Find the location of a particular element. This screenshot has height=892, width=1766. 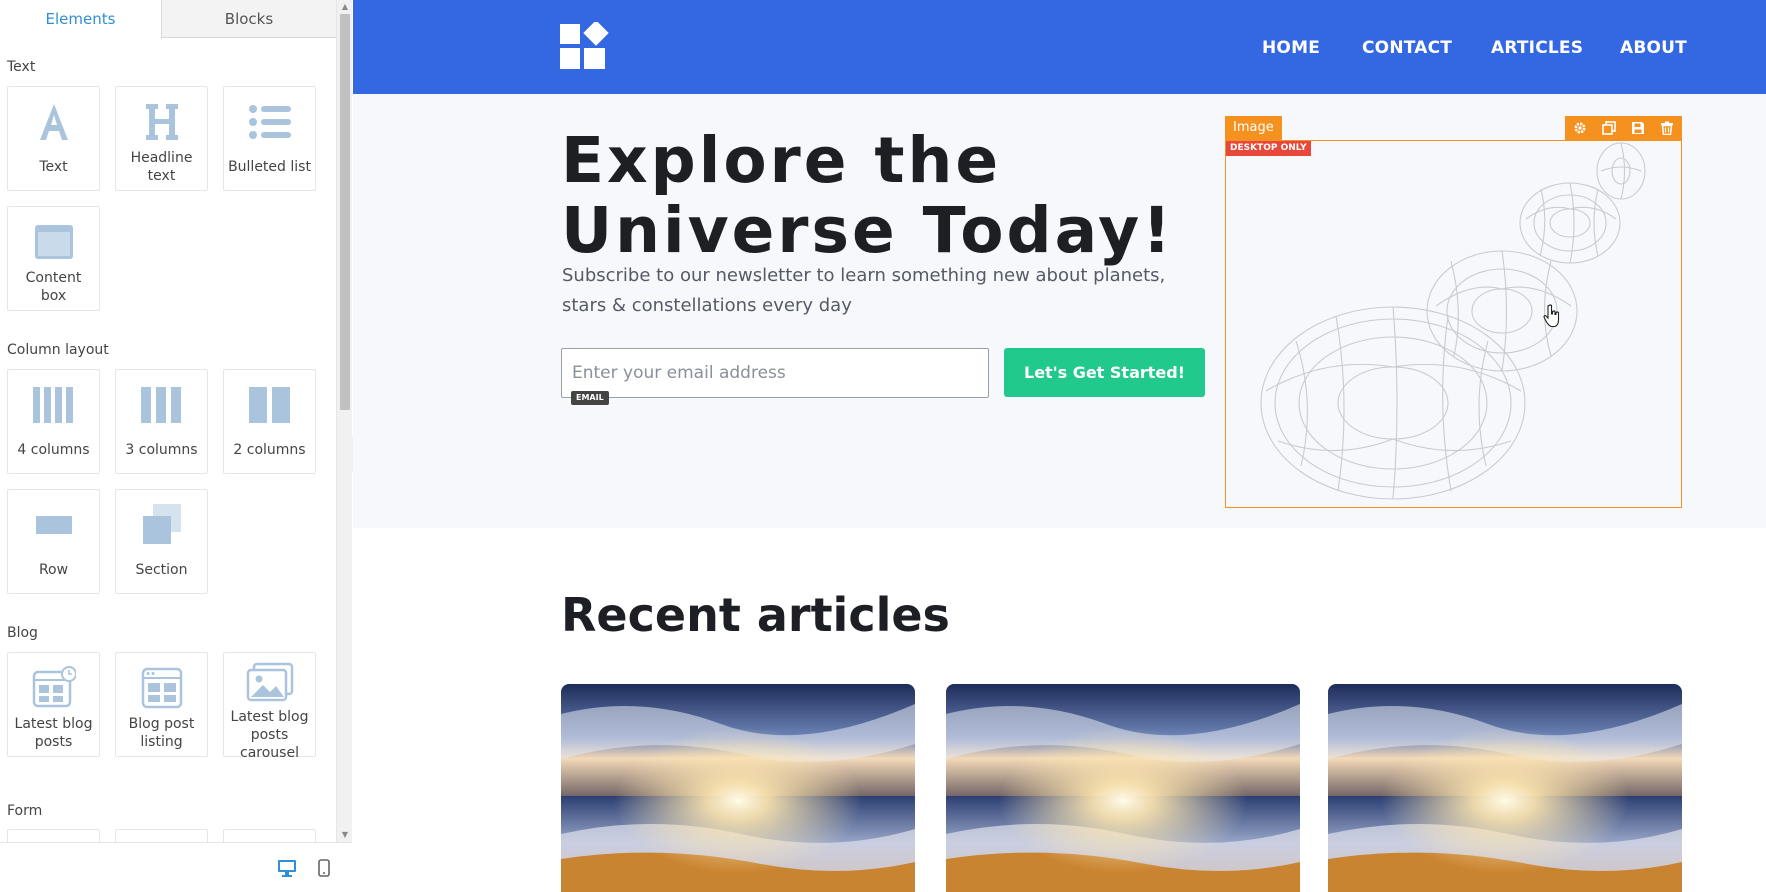

element-row: Row is located at coordinates (53, 541).